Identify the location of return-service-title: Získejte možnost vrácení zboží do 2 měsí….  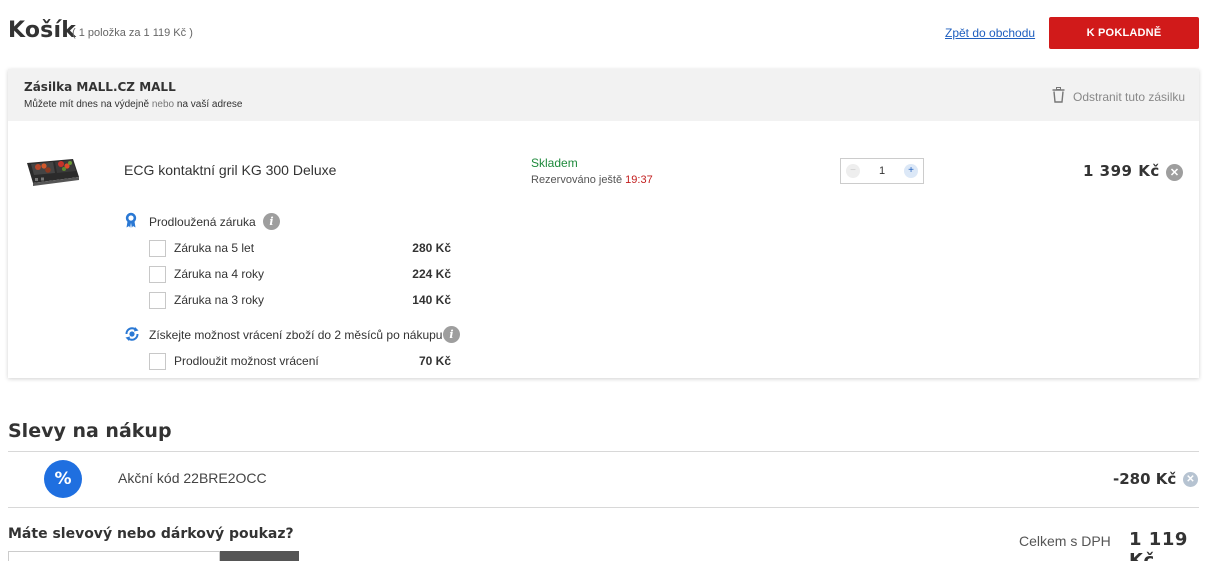
(296, 335).